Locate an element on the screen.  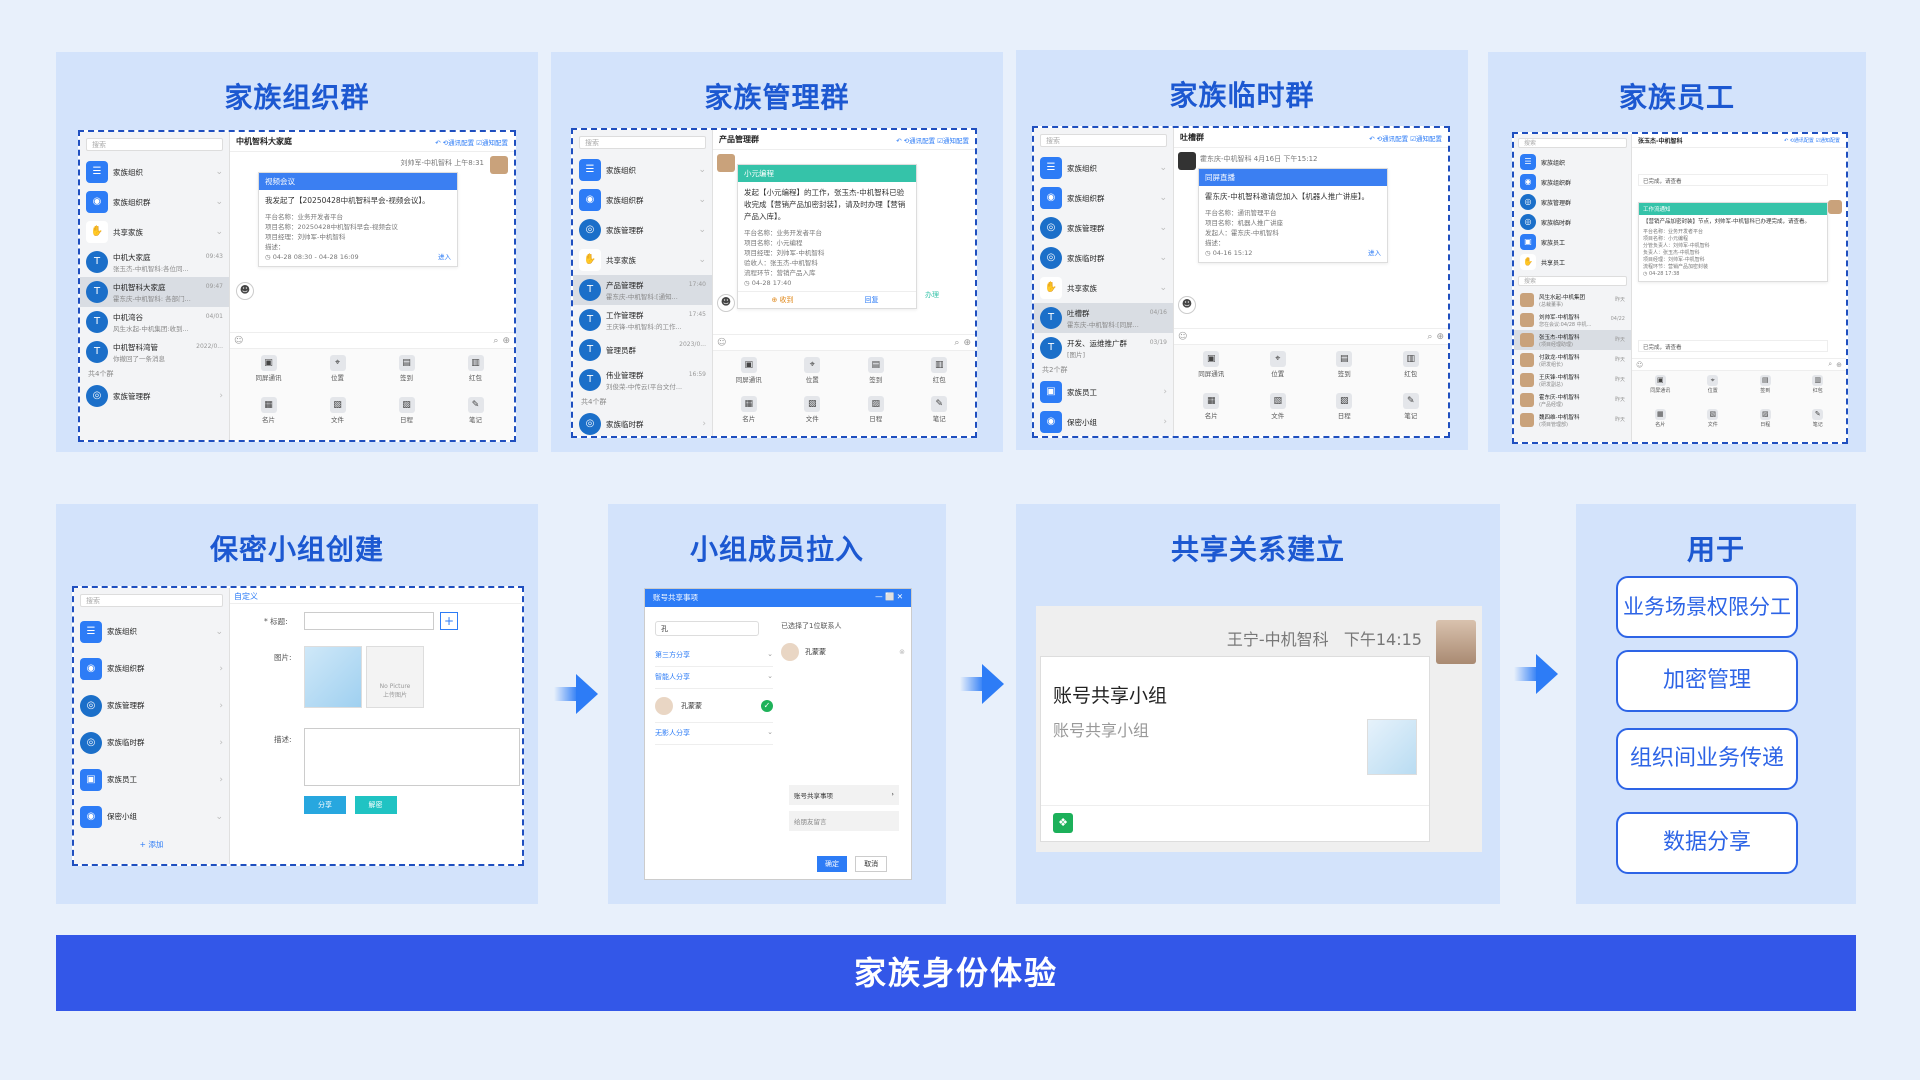
list-item-selected: T 产品管理群 霍东庆-中机智科:[通知... 17:40 is located at coordinates (642, 290).